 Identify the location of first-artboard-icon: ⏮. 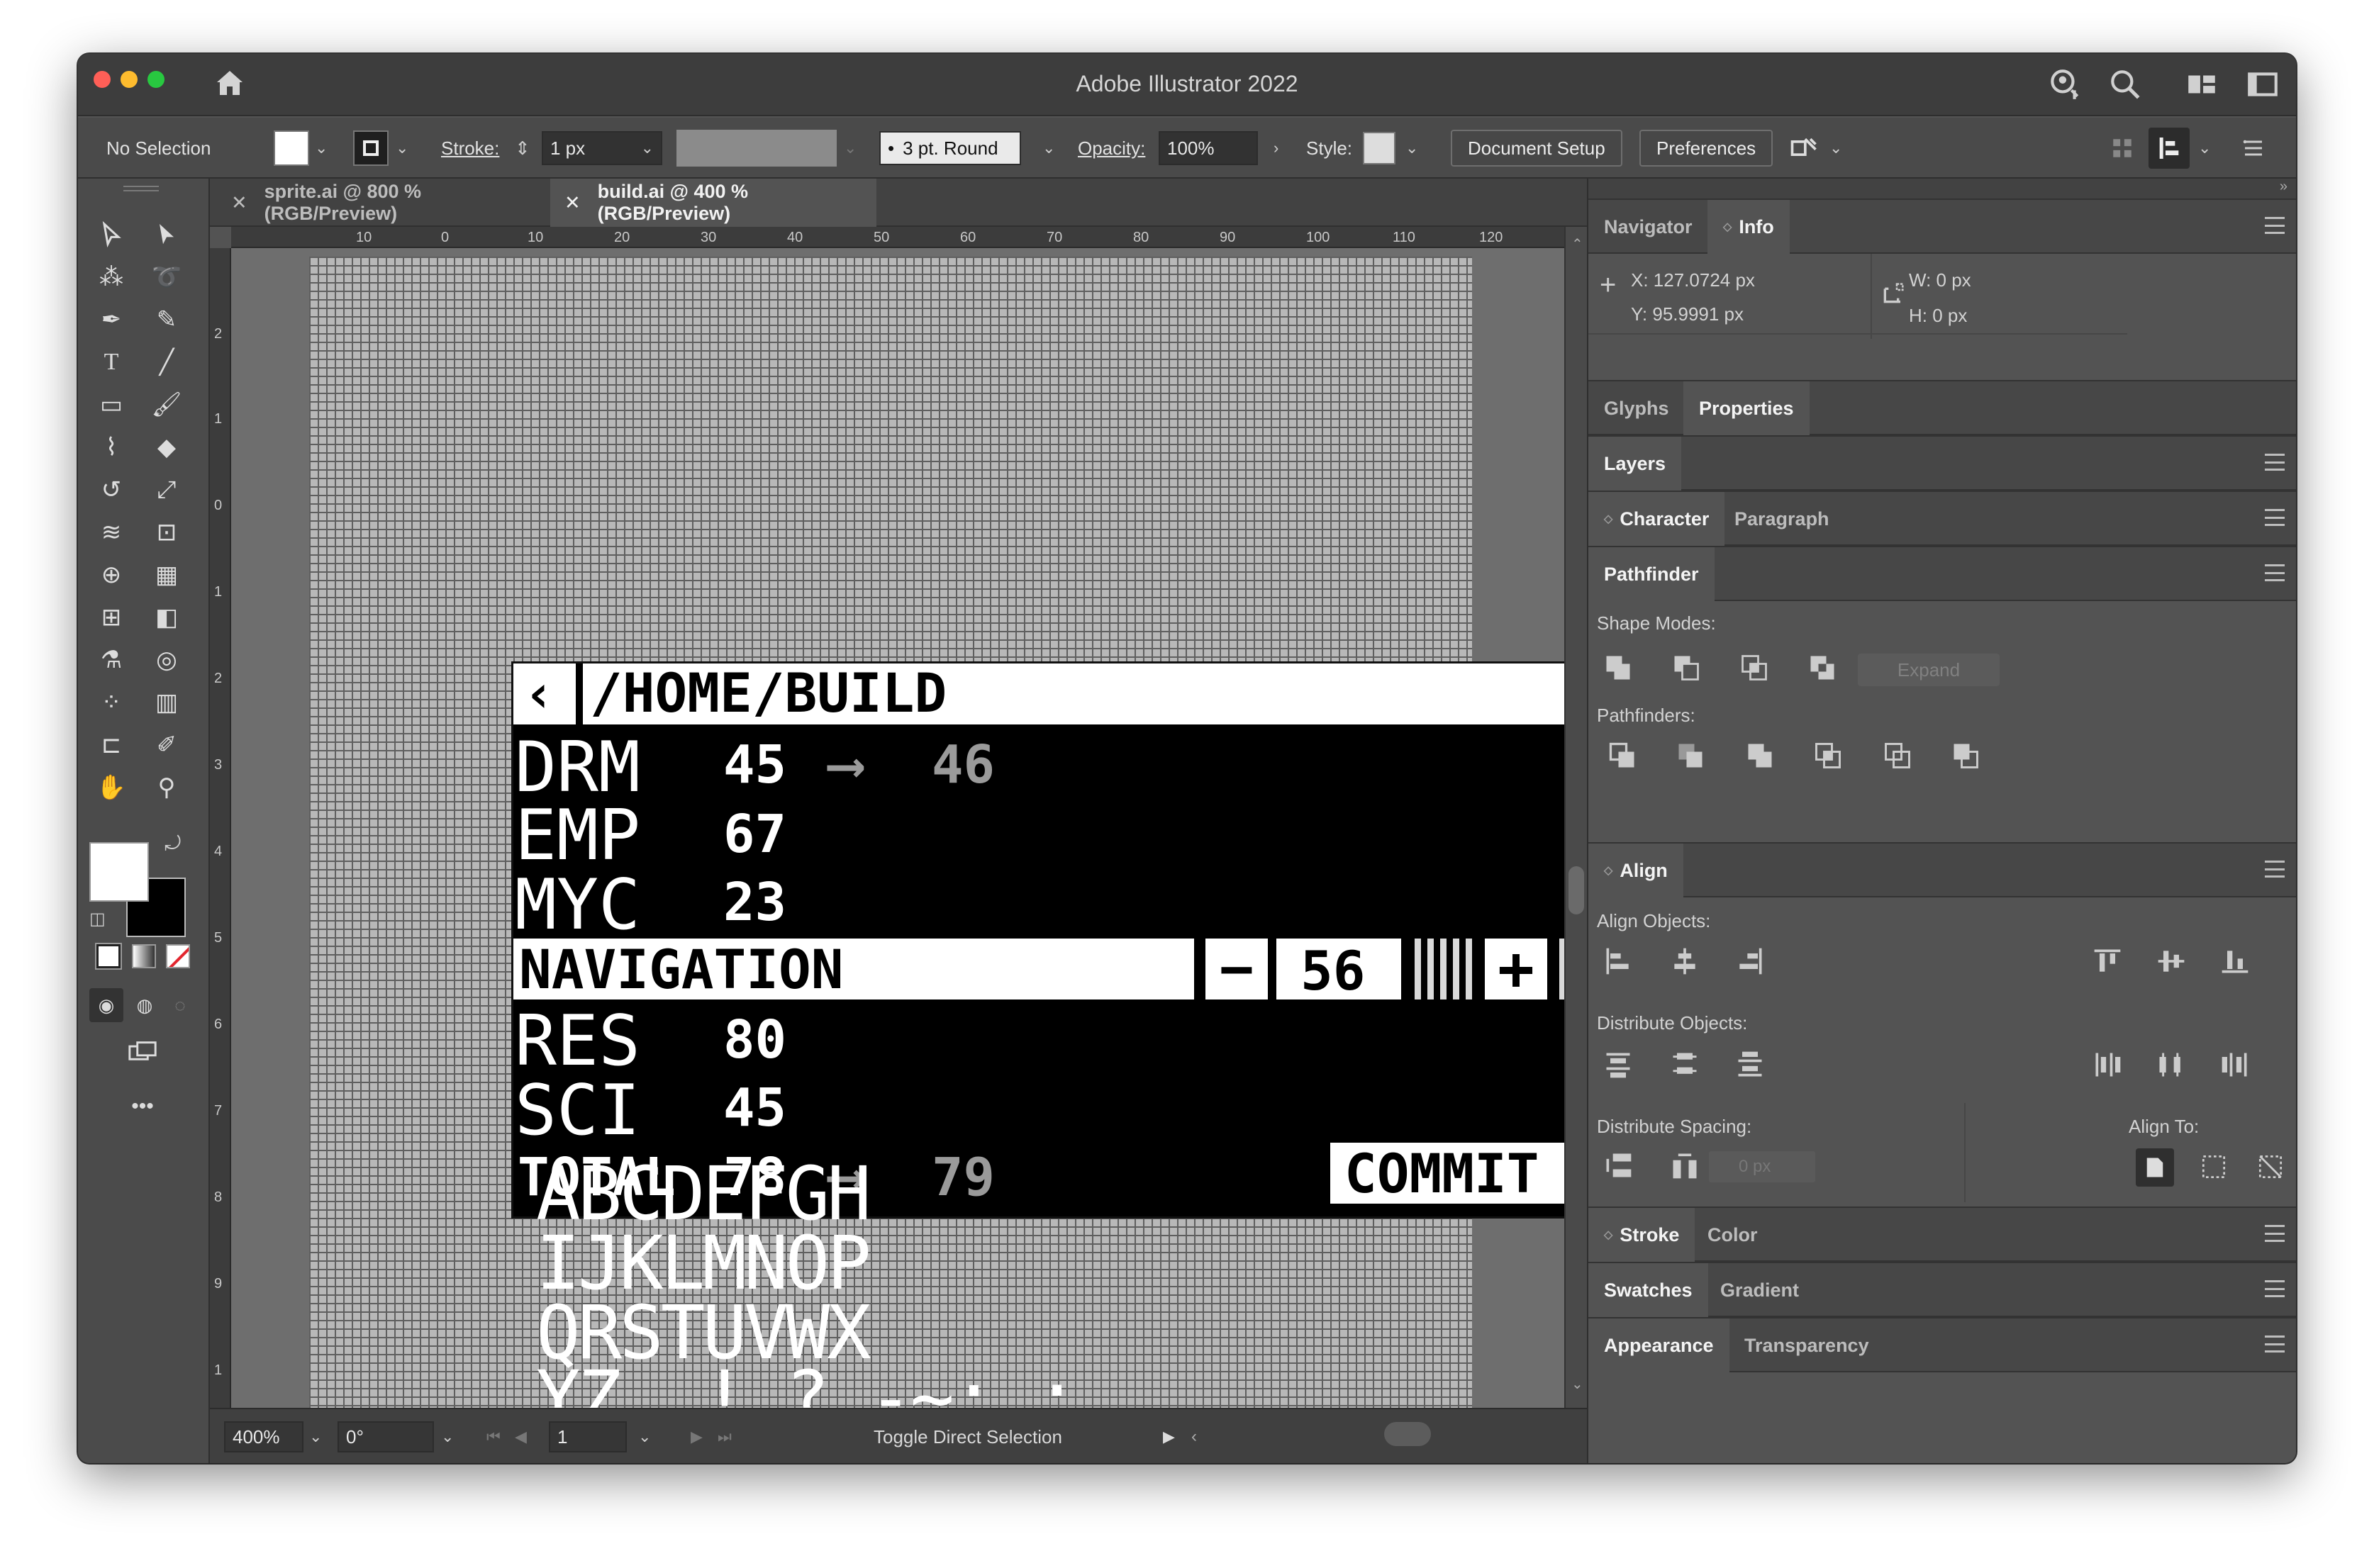
(494, 1436).